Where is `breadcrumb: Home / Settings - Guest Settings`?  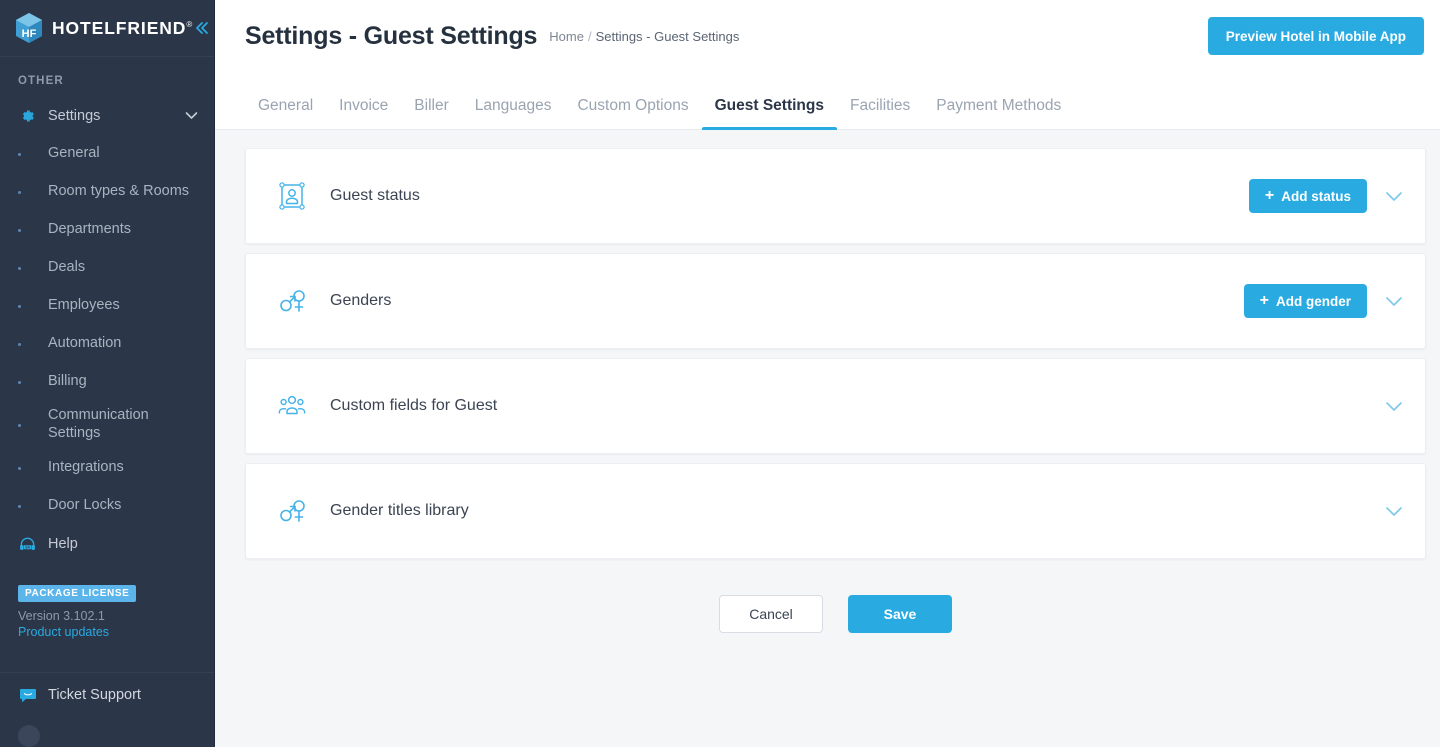
breadcrumb: Home / Settings - Guest Settings is located at coordinates (644, 36).